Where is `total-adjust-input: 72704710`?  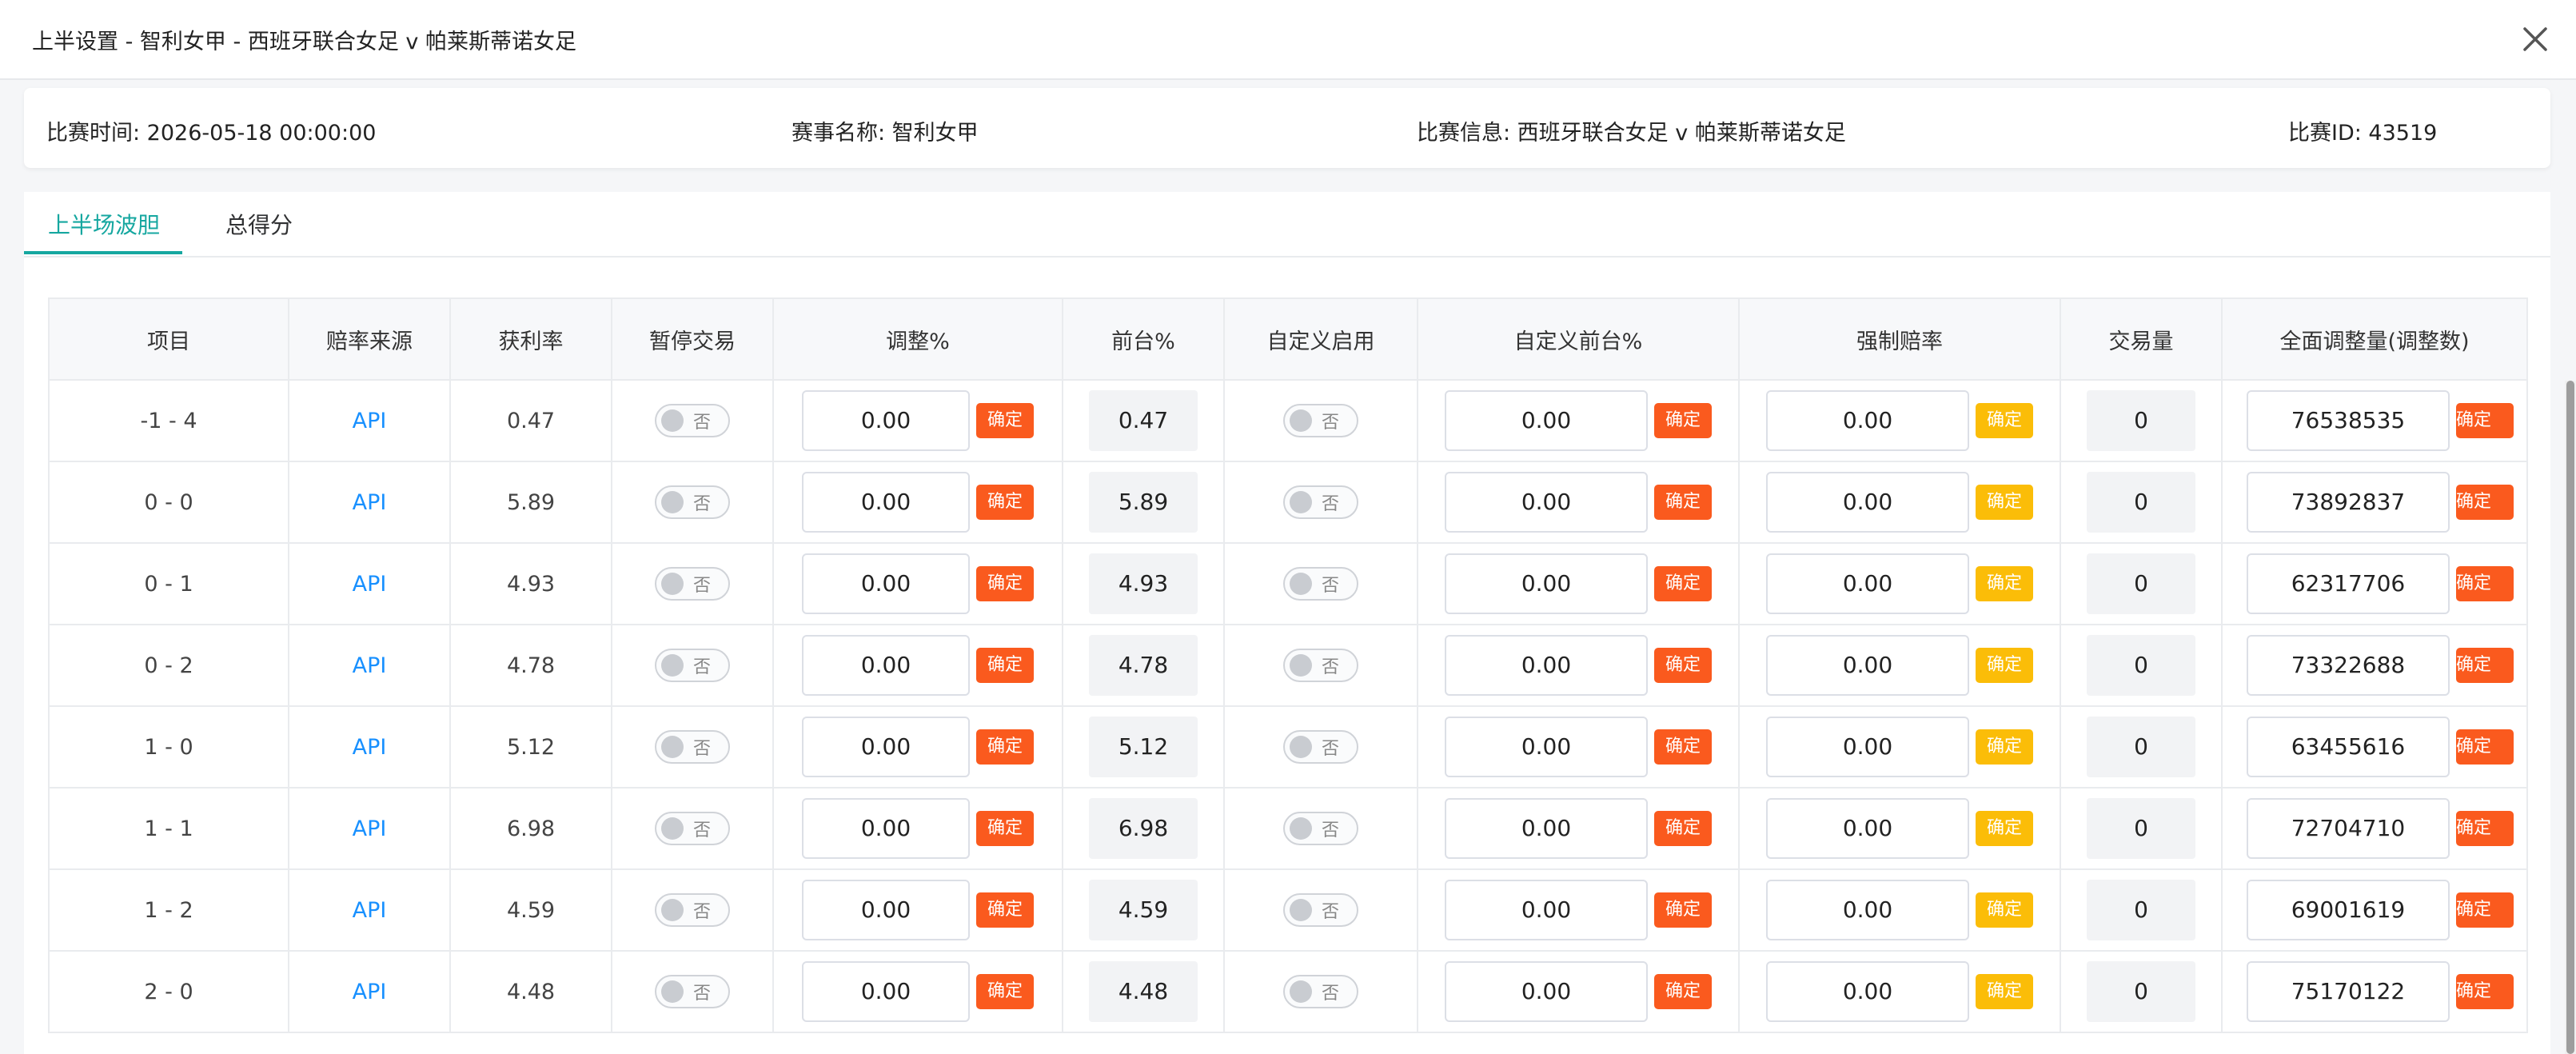
total-adjust-input: 72704710 is located at coordinates (2348, 828).